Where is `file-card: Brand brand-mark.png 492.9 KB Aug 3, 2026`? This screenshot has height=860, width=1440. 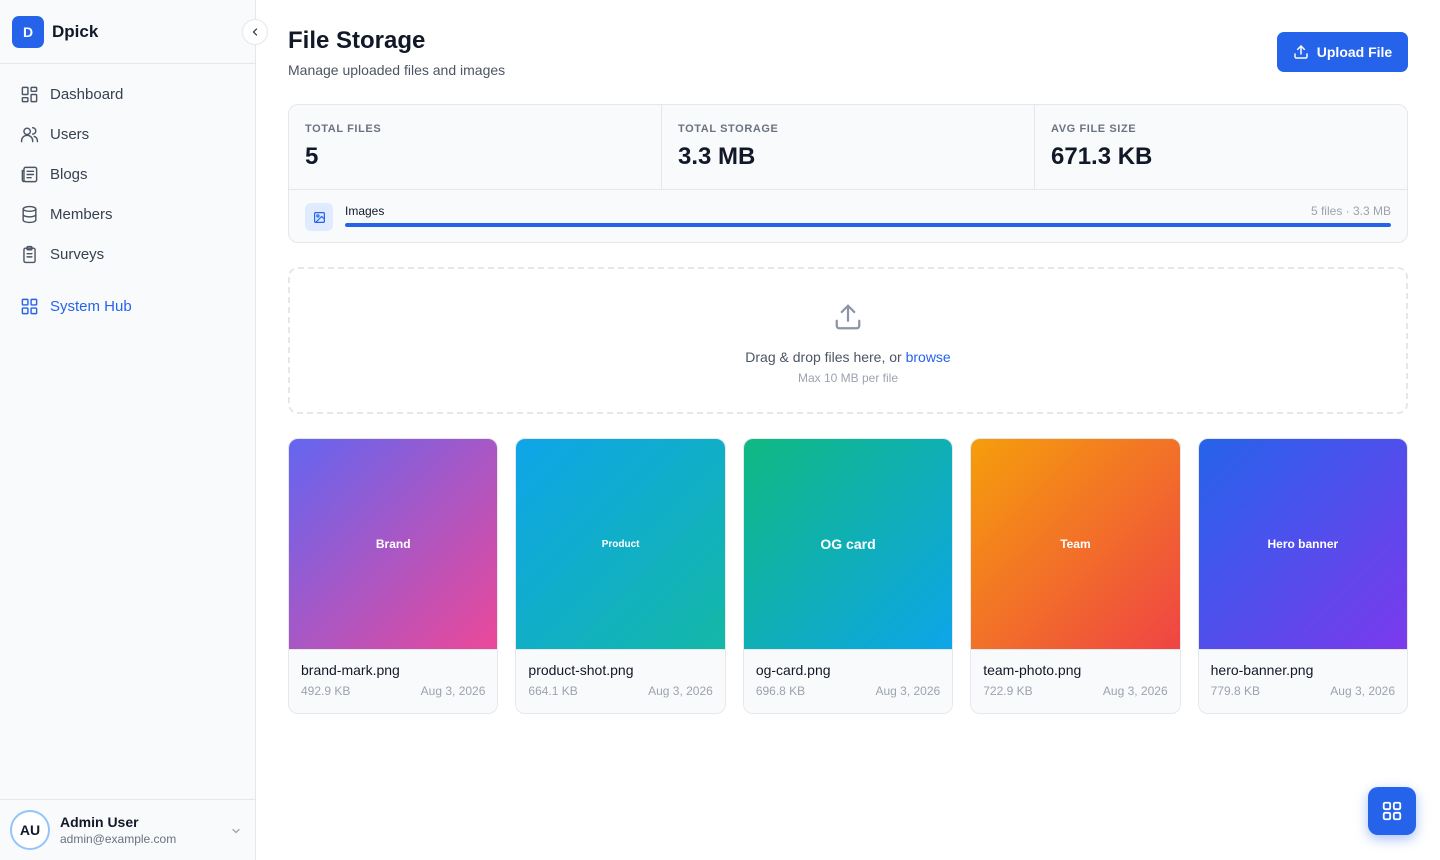 file-card: Brand brand-mark.png 492.9 KB Aug 3, 2026 is located at coordinates (393, 576).